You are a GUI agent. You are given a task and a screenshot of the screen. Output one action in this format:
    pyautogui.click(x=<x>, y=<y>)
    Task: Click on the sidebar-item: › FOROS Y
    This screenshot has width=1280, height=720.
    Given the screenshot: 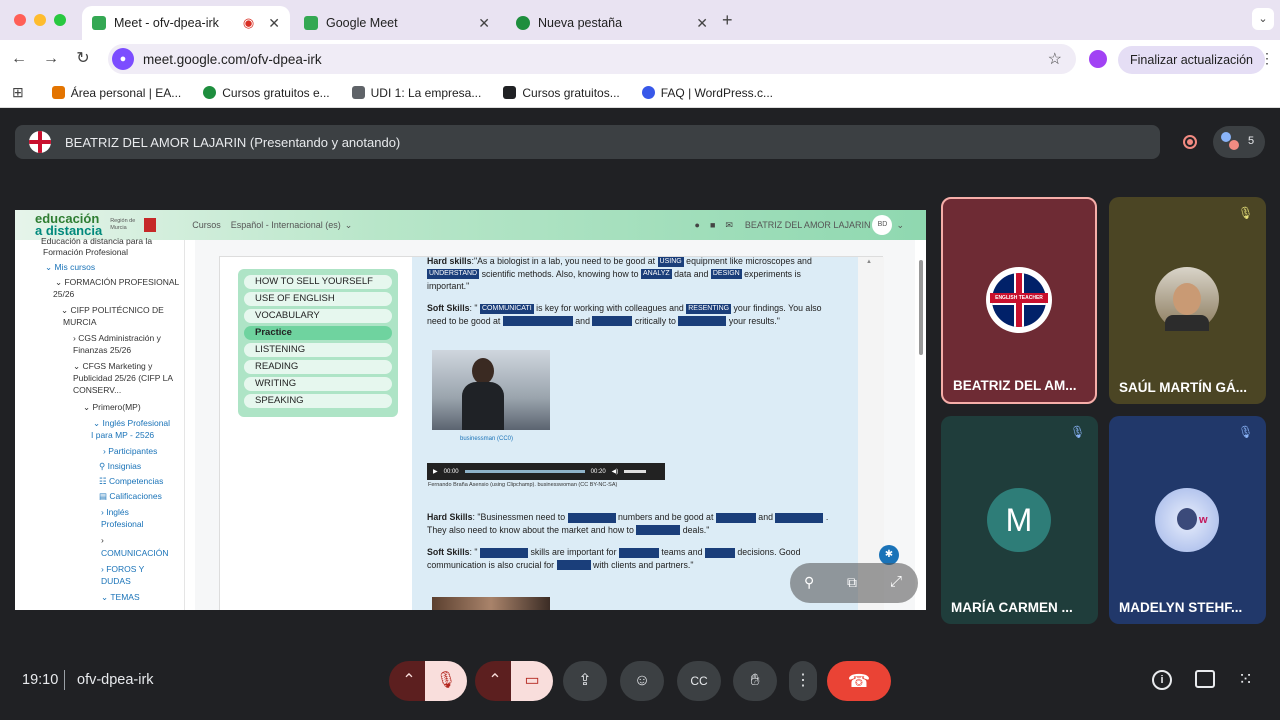 What is the action you would take?
    pyautogui.click(x=122, y=569)
    